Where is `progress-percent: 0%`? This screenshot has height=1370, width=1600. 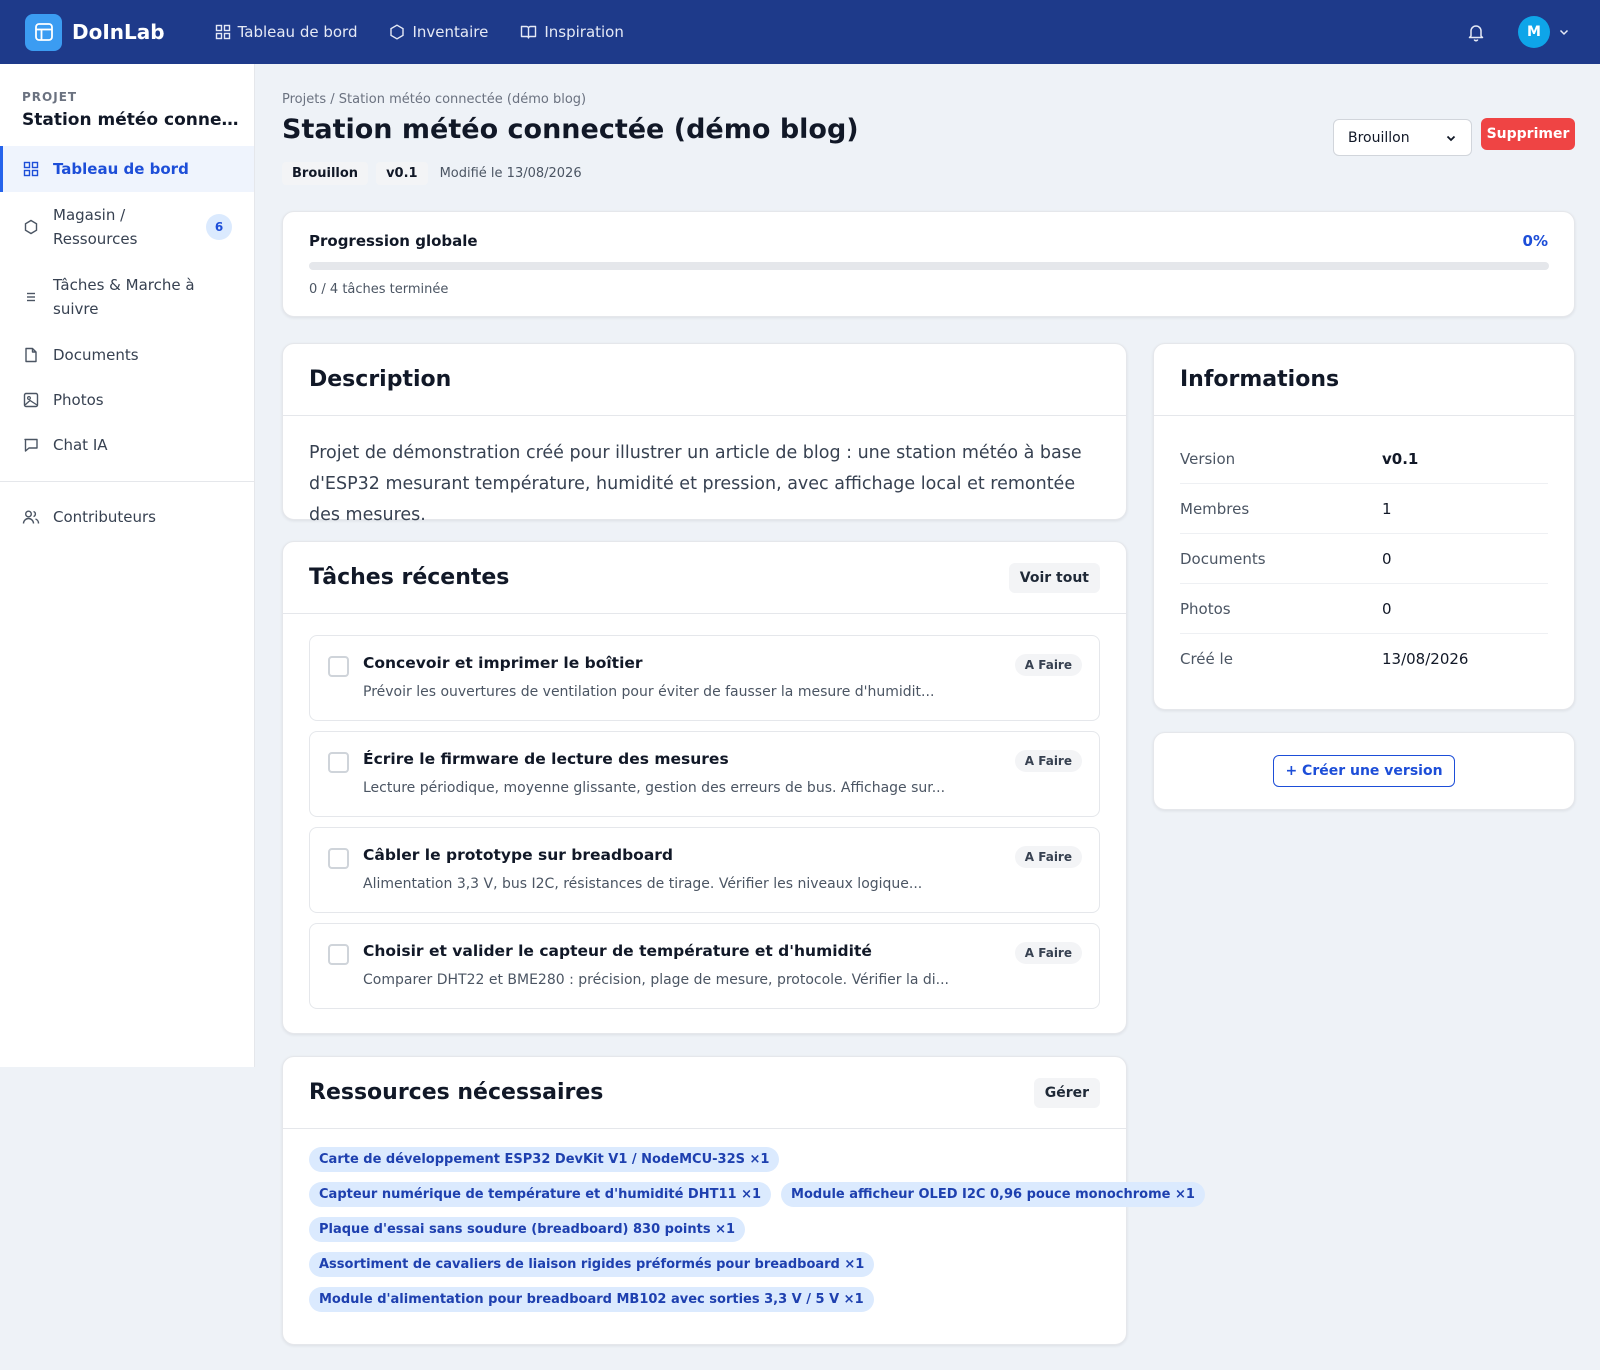
progress-percent: 0% is located at coordinates (1535, 241).